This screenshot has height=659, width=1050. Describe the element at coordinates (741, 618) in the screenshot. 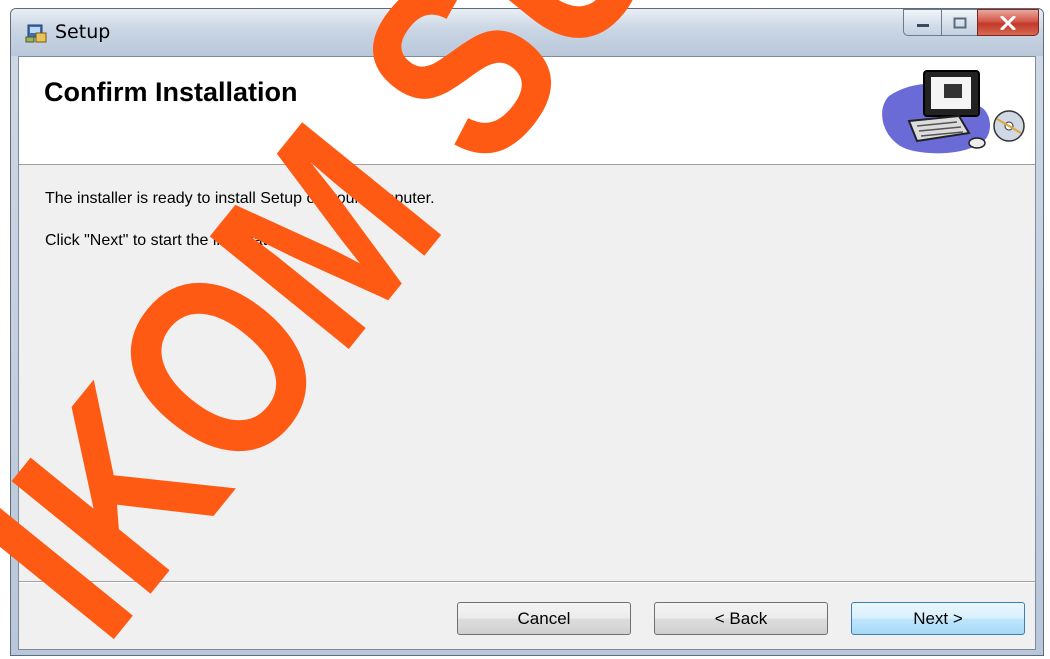

I see `back-button: < Back` at that location.